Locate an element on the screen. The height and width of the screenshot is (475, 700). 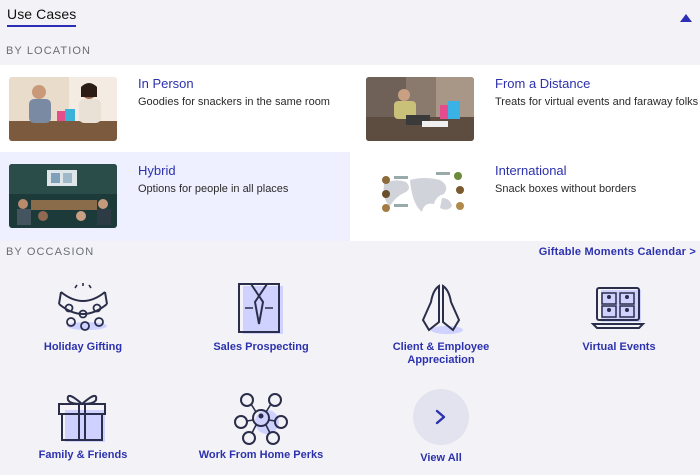
card-title: Hybrid is located at coordinates (157, 170).